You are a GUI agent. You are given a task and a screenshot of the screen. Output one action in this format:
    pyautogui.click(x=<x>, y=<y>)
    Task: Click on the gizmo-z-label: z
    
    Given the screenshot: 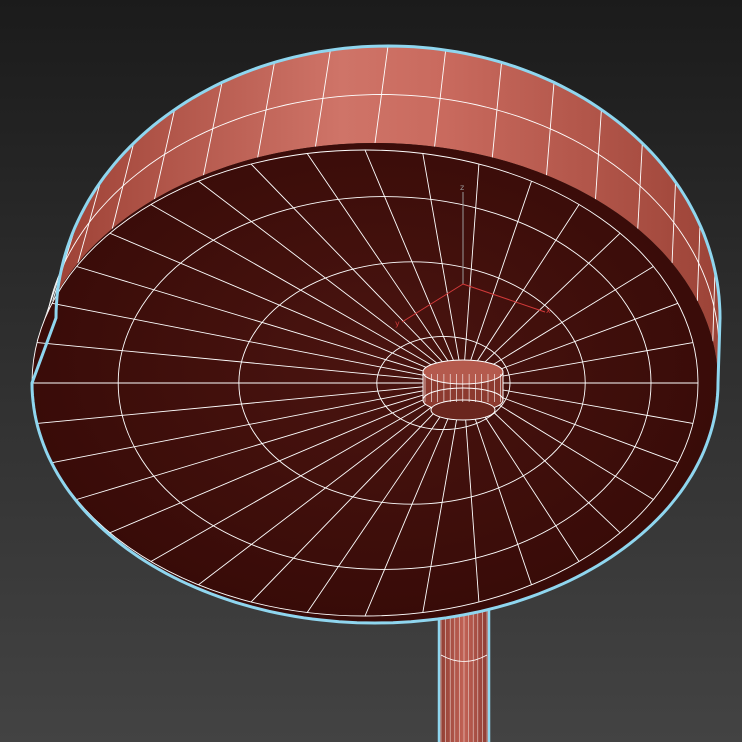 What is the action you would take?
    pyautogui.click(x=462, y=187)
    